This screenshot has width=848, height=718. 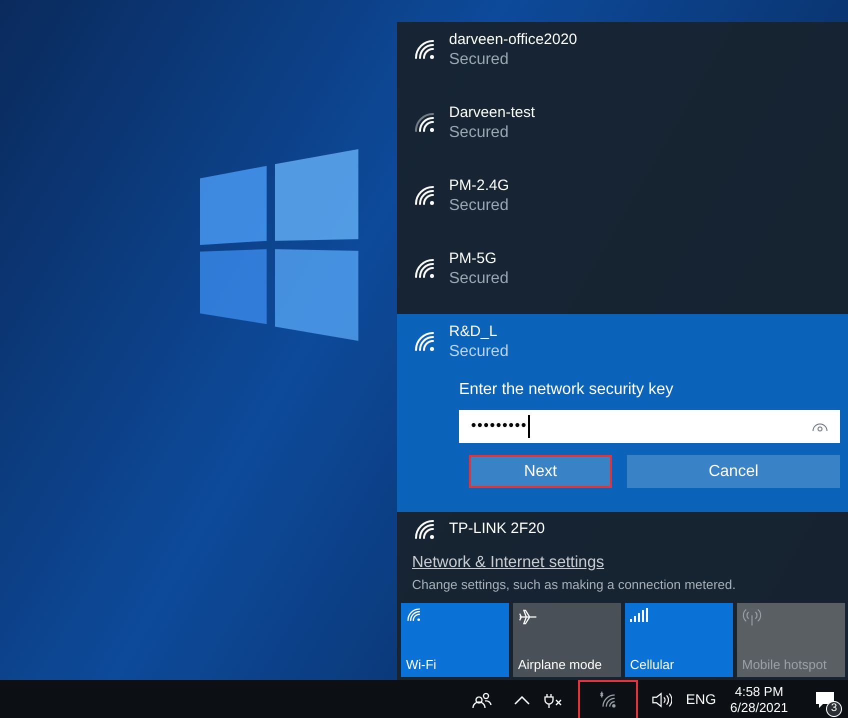 I want to click on network-item: darveen-office2020 Secured, so click(x=622, y=58).